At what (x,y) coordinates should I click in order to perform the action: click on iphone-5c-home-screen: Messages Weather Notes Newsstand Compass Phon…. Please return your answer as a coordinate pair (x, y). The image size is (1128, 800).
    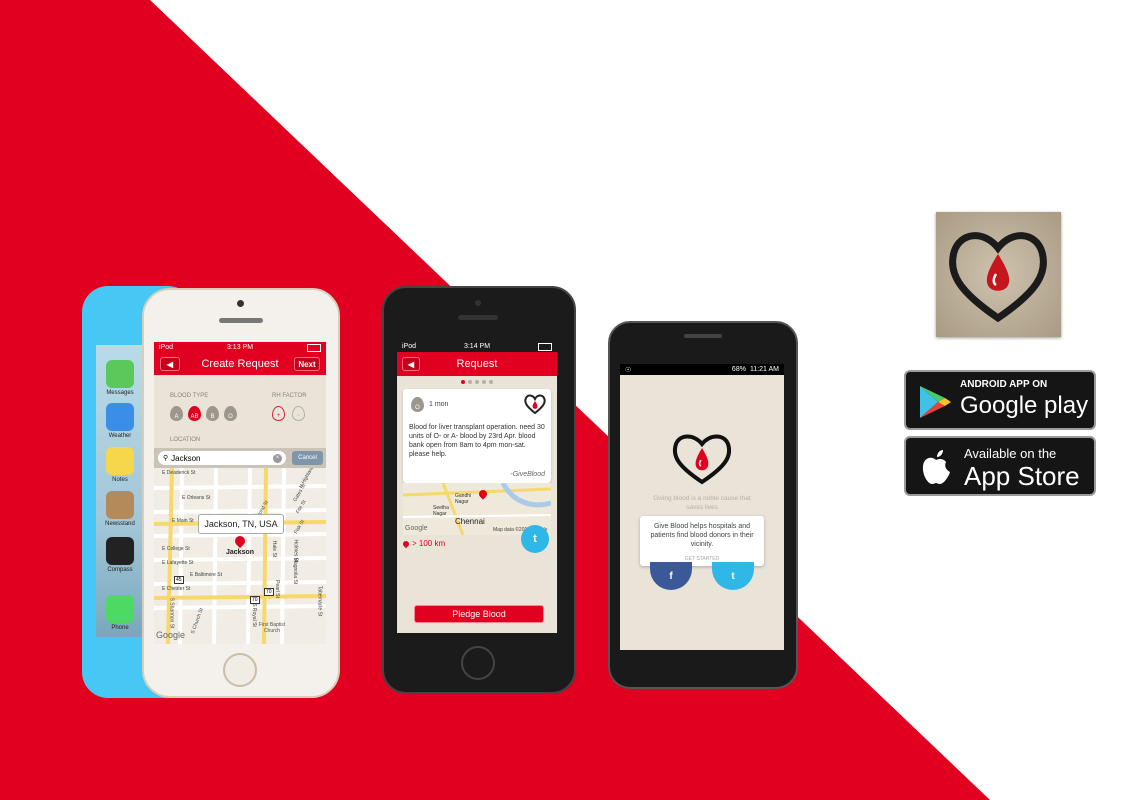
    Looking at the image, I should click on (120, 491).